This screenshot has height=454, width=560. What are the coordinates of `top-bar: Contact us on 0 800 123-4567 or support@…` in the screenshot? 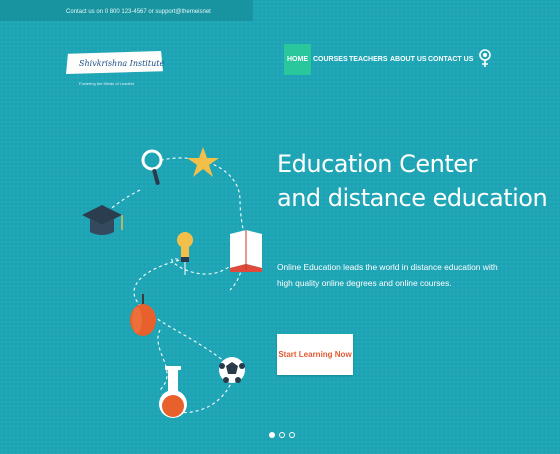 It's located at (126, 10).